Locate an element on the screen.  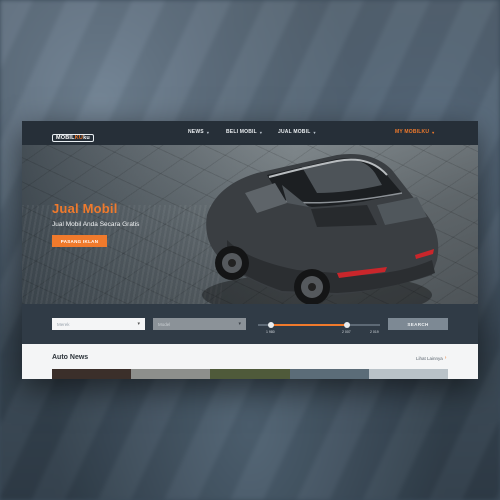
news-section-title: Auto News is located at coordinates (70, 357).